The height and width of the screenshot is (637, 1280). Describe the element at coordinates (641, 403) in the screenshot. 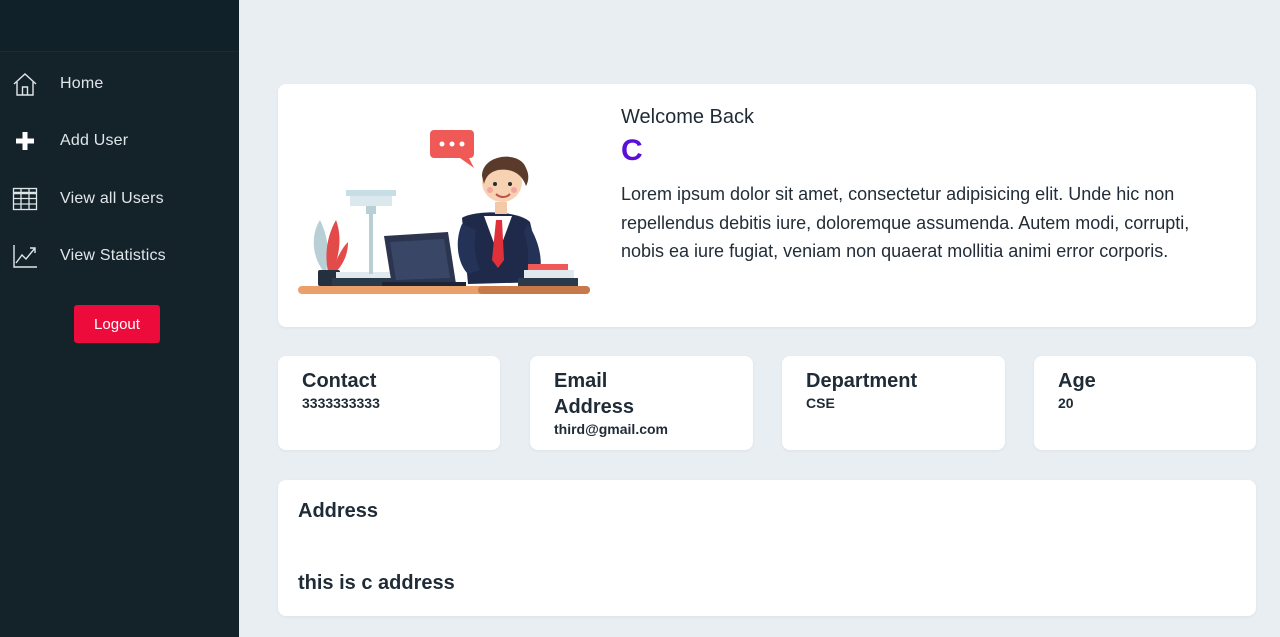

I see `email-card: Email Address third@gmail.com` at that location.